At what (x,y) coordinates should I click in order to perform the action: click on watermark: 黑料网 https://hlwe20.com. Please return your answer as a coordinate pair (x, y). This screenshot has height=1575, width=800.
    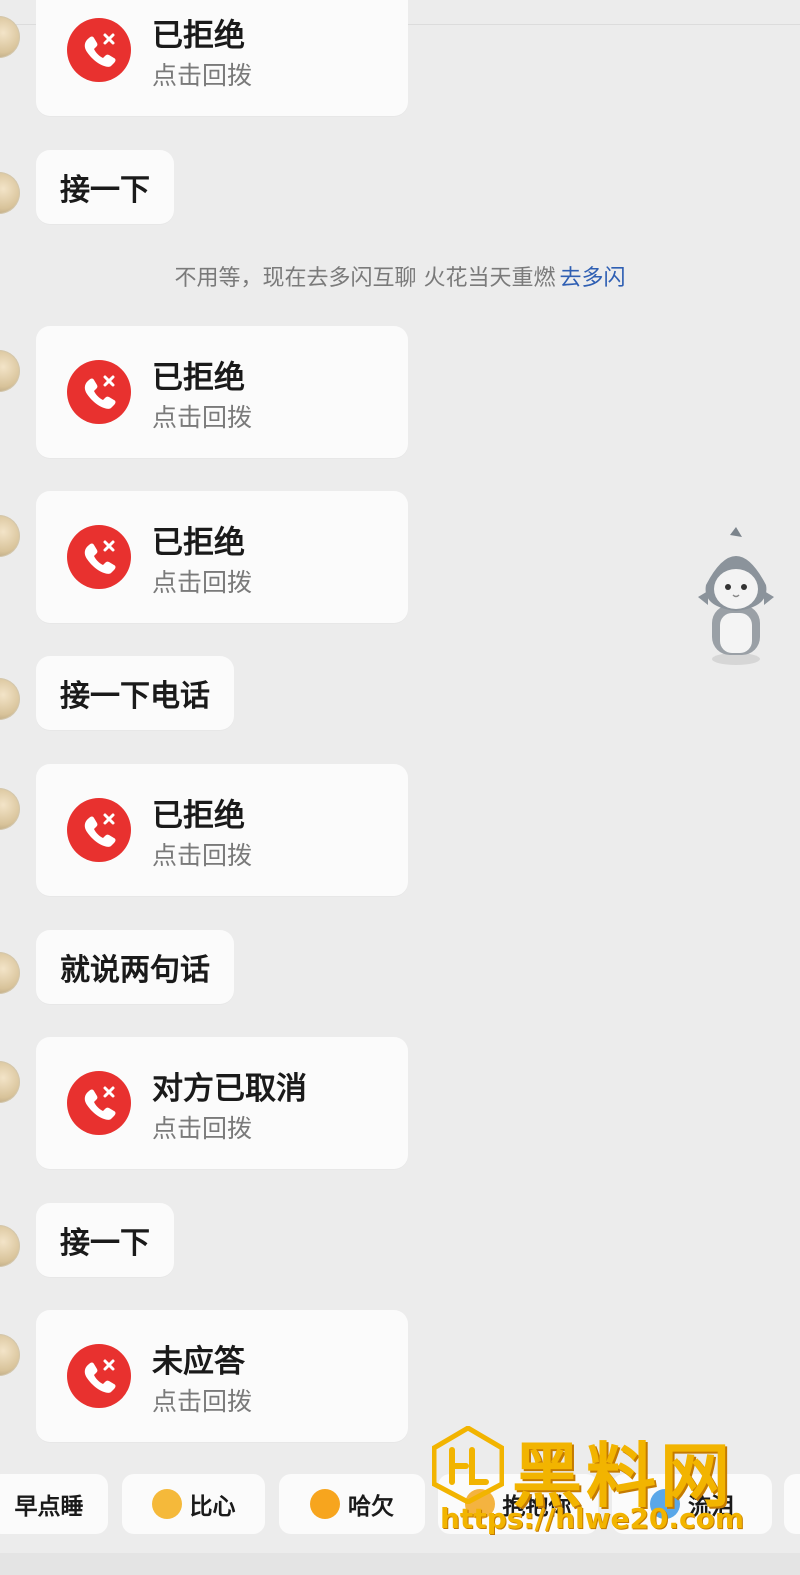
    Looking at the image, I should click on (601, 1485).